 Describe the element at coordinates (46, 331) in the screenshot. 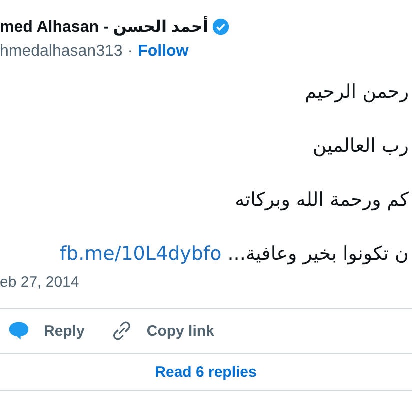

I see `reply-button: Reply` at that location.